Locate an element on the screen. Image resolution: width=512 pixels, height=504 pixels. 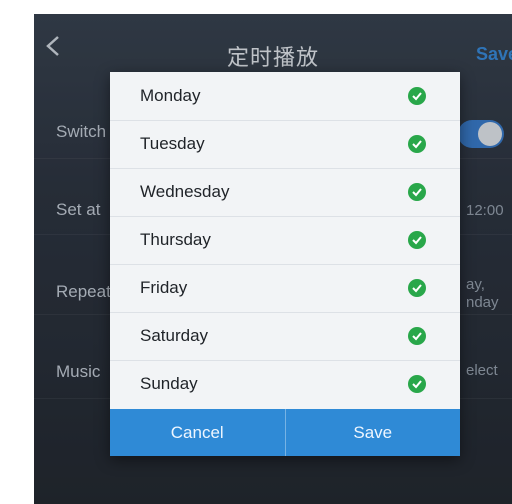
save-button: Save is located at coordinates (372, 432).